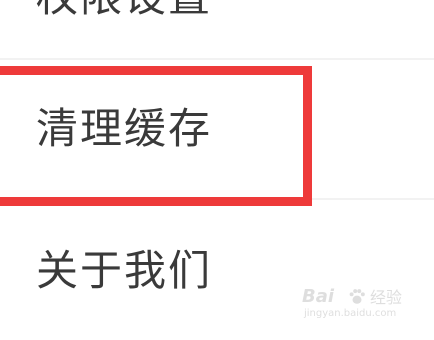  What do you see at coordinates (357, 296) in the screenshot?
I see `paw-icon` at bounding box center [357, 296].